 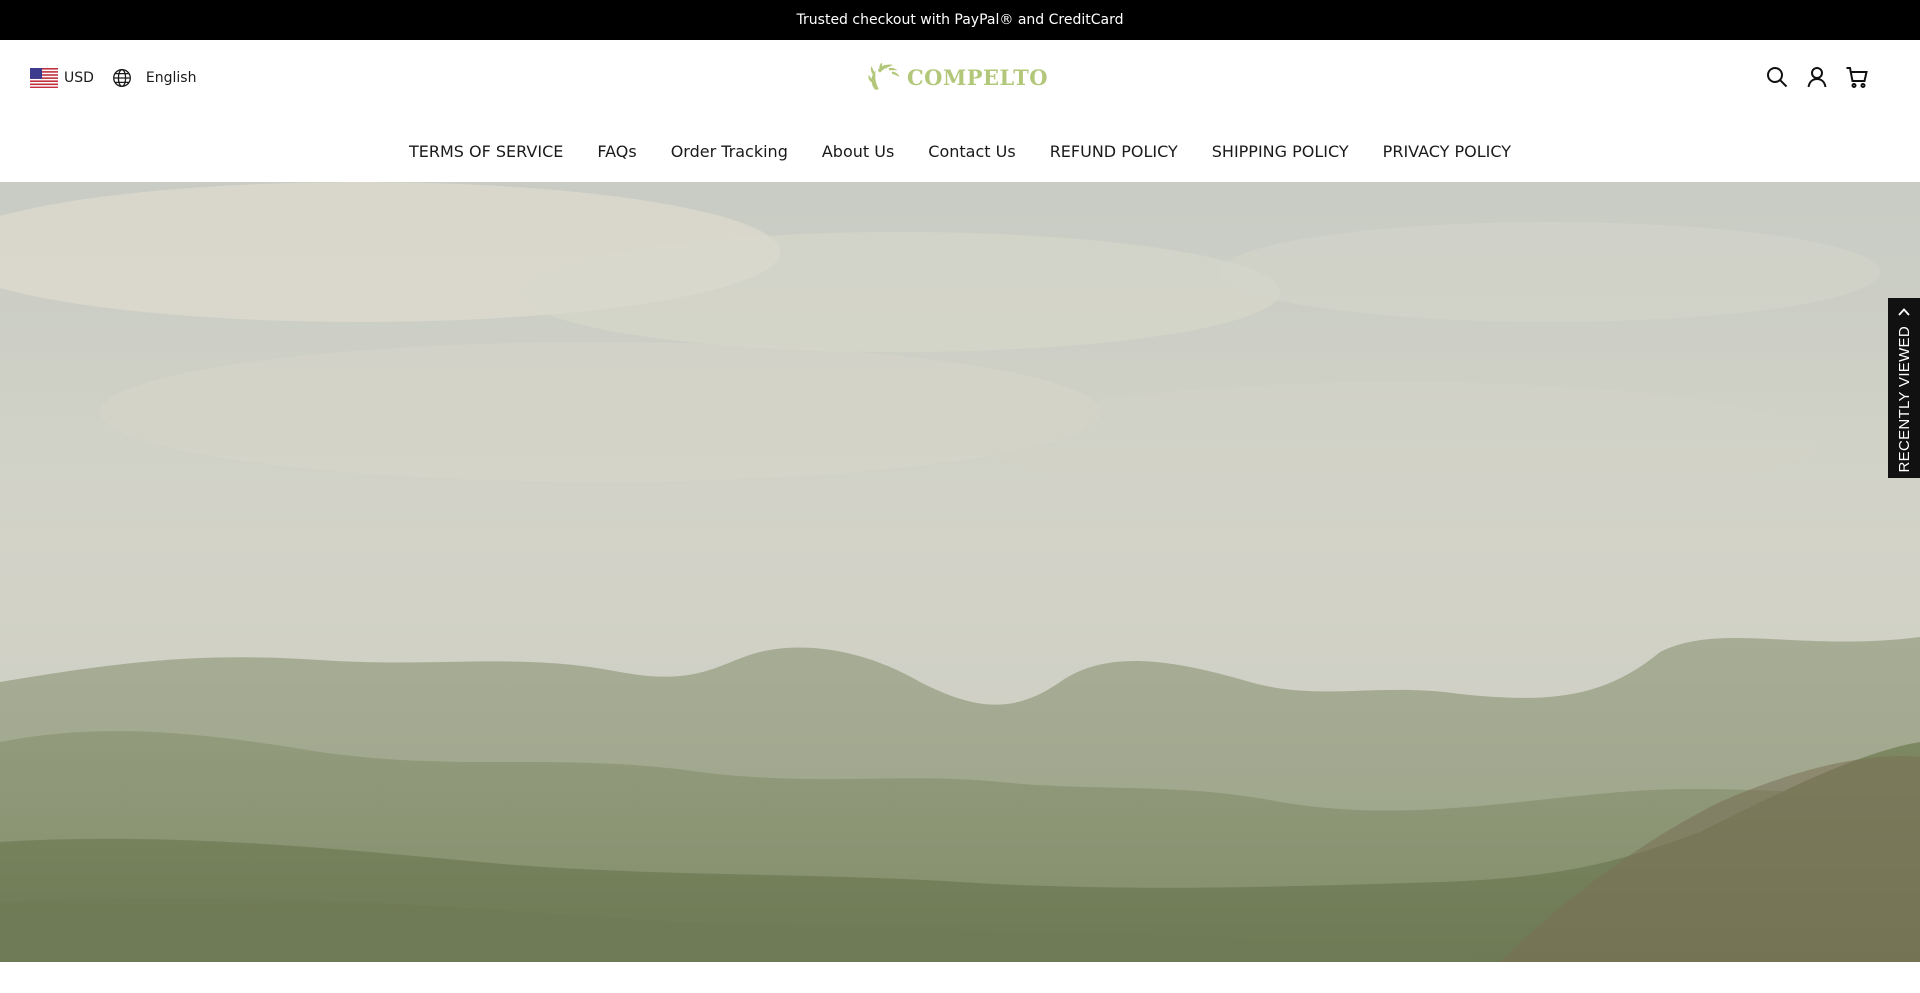 I want to click on nav-terms-of-service: TERMS OF SERVICE, so click(x=486, y=151).